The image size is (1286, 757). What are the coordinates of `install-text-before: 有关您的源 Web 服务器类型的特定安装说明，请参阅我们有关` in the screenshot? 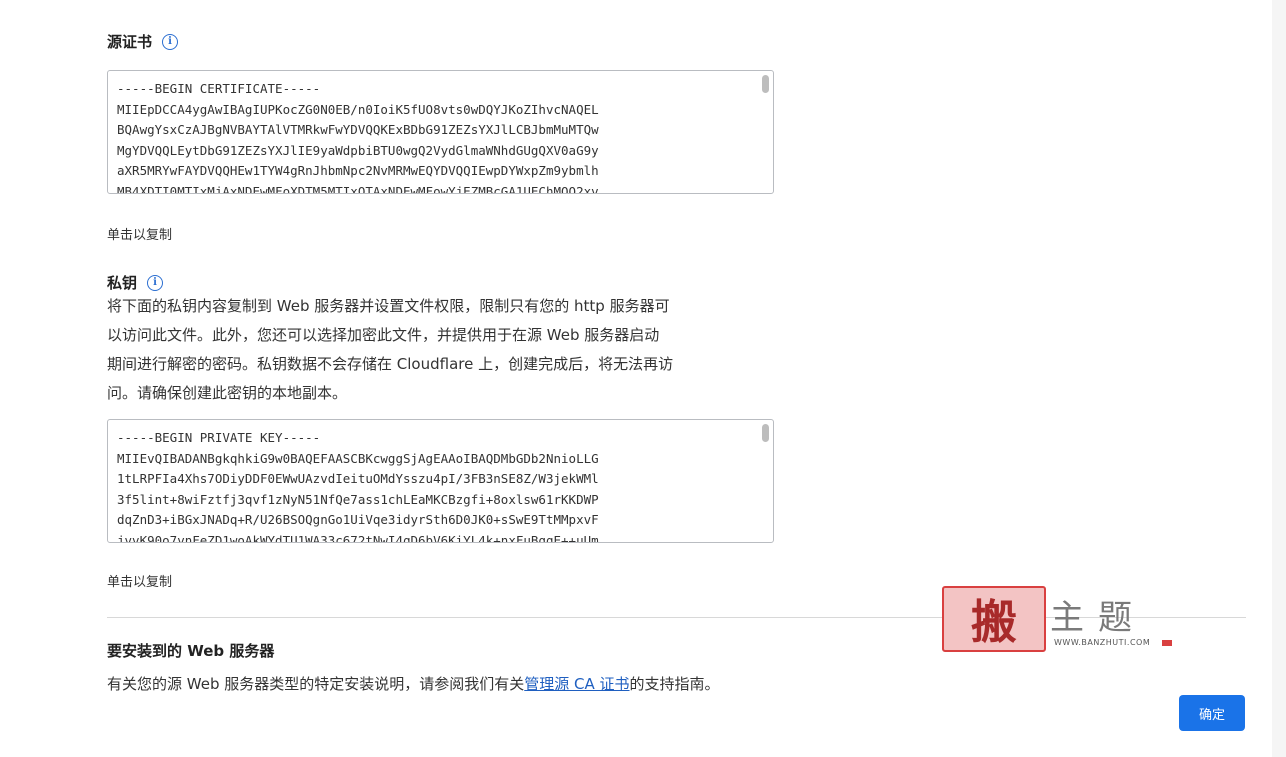 It's located at (316, 684).